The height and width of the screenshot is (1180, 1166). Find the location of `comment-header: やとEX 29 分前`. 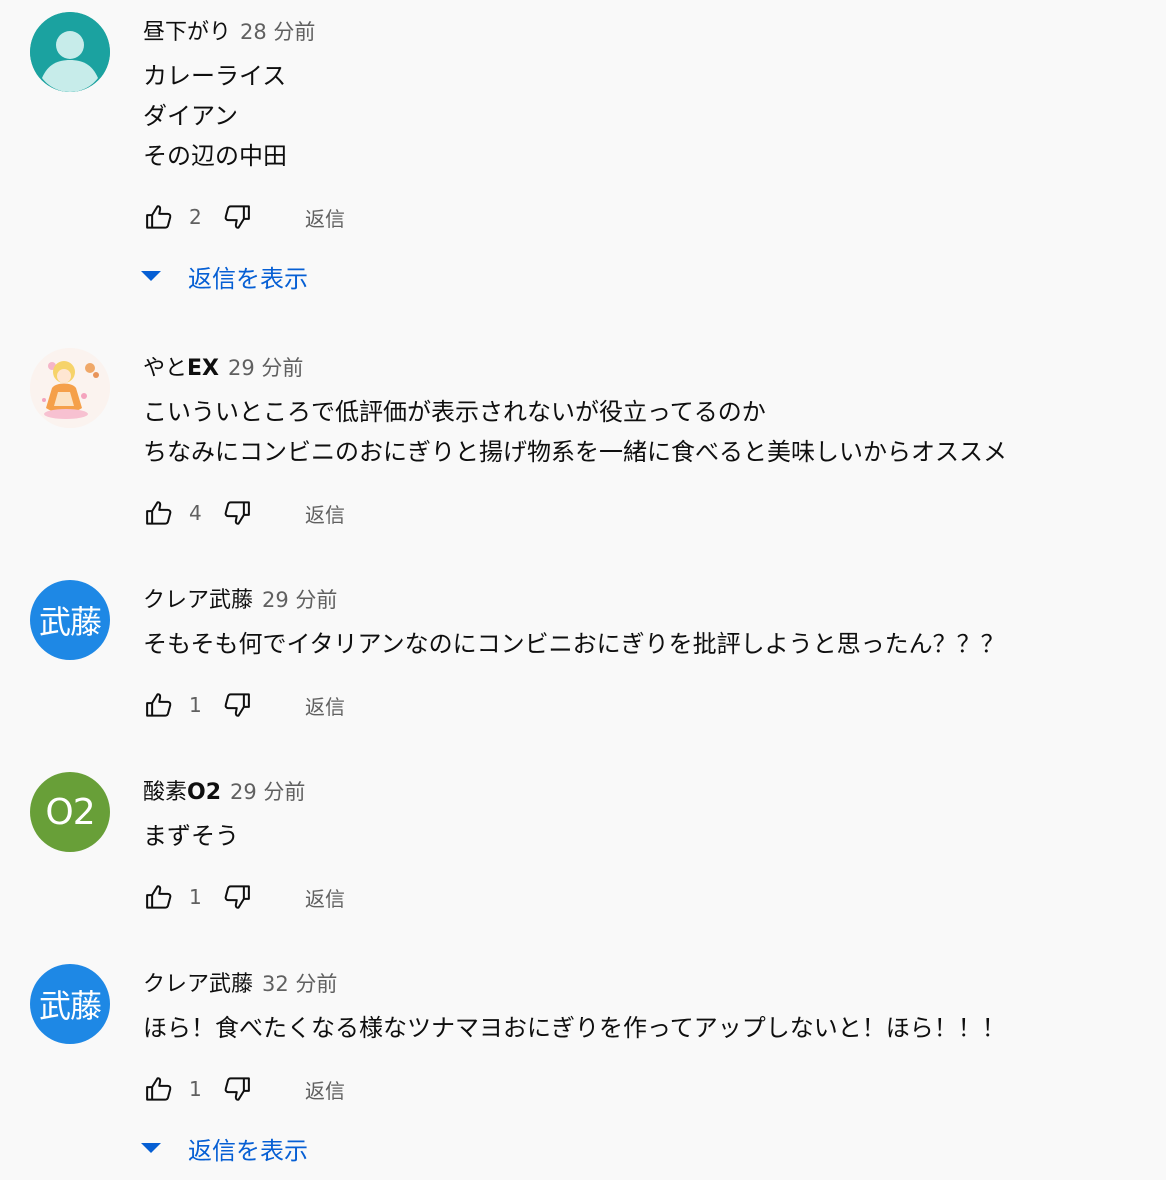

comment-header: やとEX 29 分前 is located at coordinates (223, 367).